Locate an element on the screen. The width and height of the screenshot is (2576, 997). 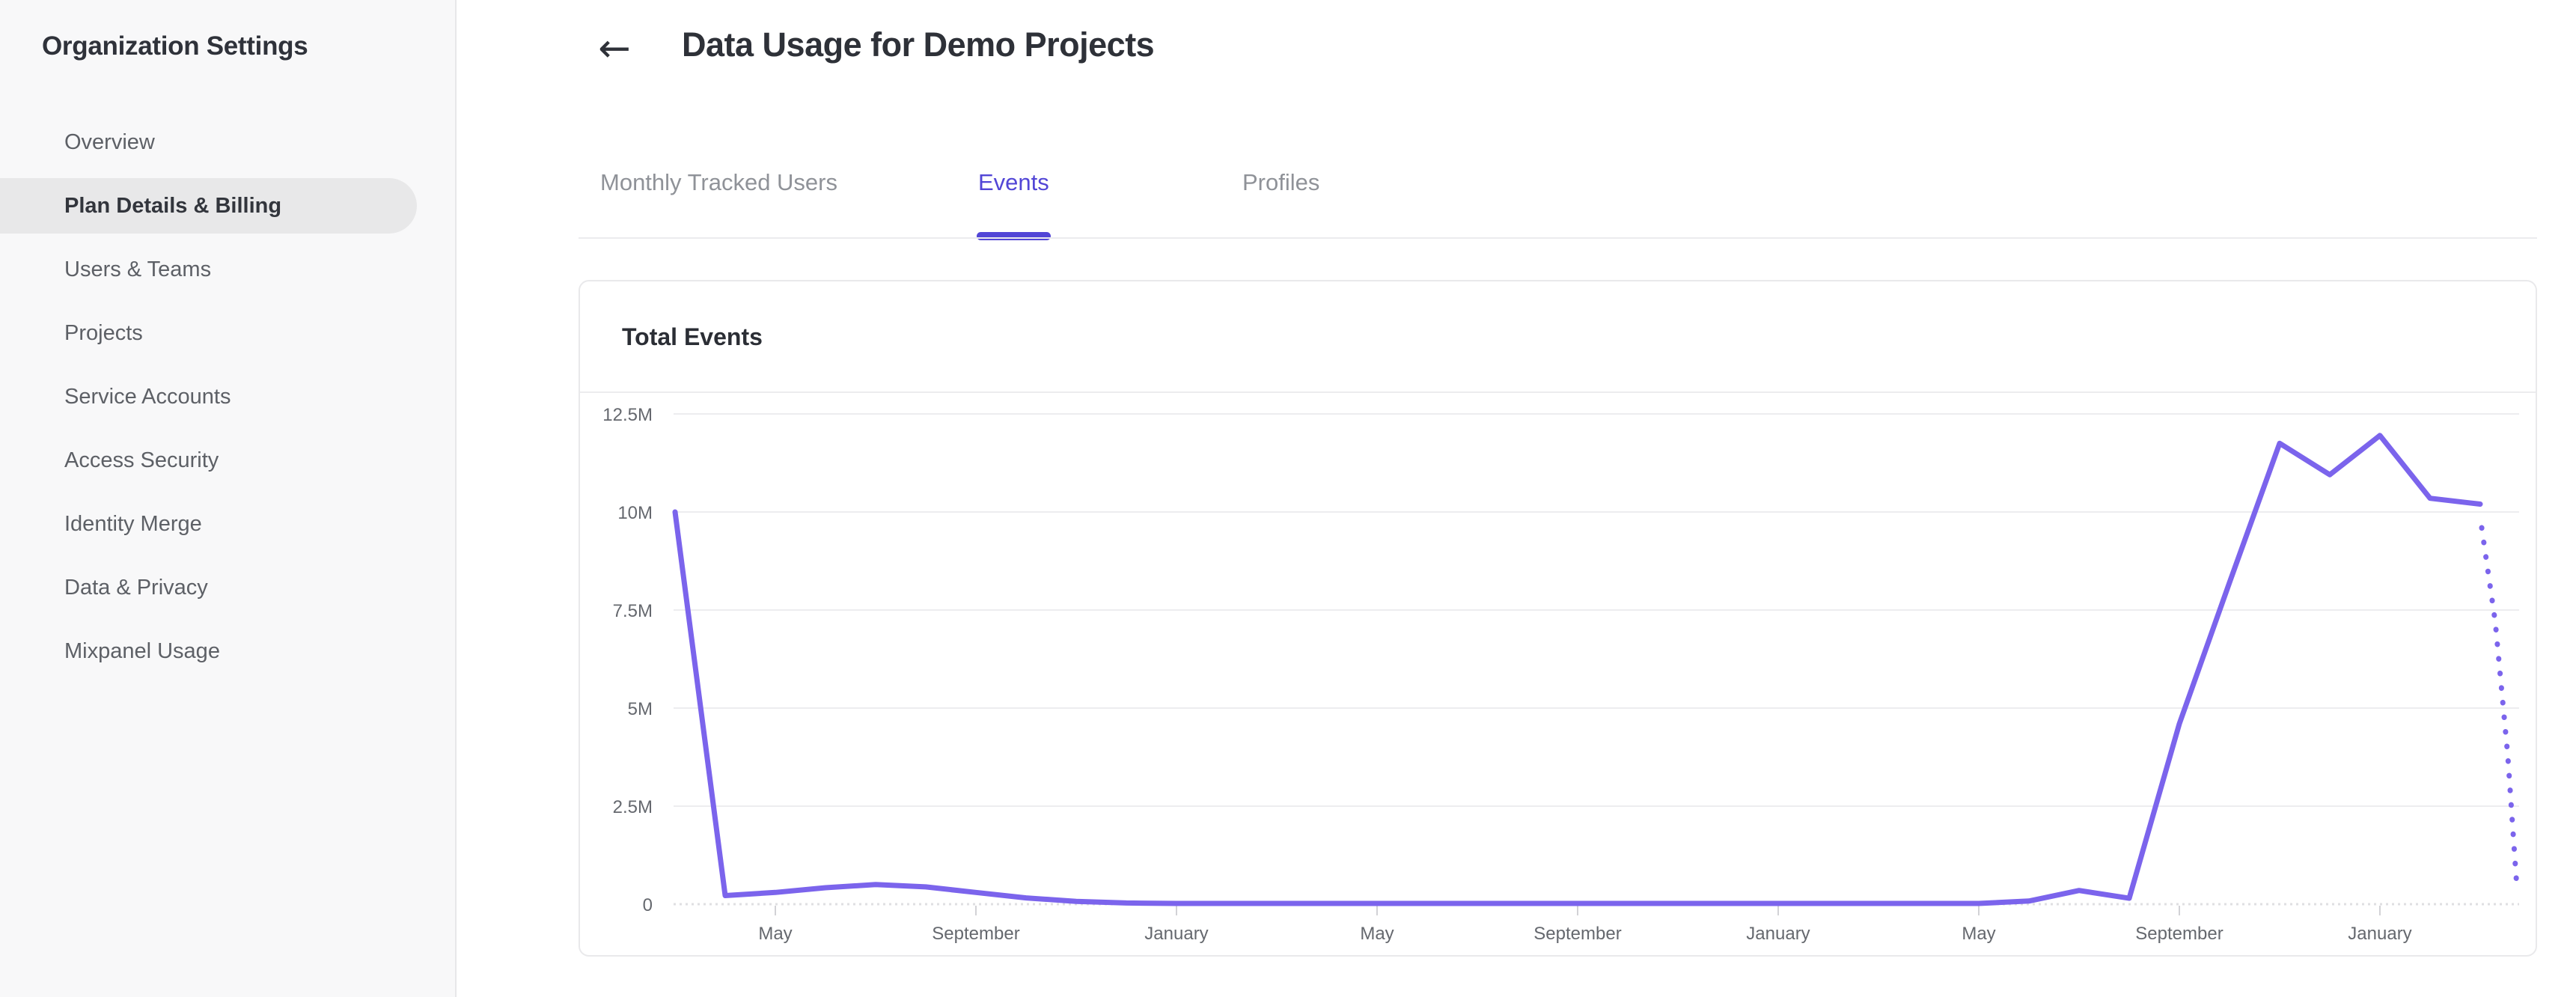
sidebar-item-label: Users & Teams is located at coordinates (138, 269).